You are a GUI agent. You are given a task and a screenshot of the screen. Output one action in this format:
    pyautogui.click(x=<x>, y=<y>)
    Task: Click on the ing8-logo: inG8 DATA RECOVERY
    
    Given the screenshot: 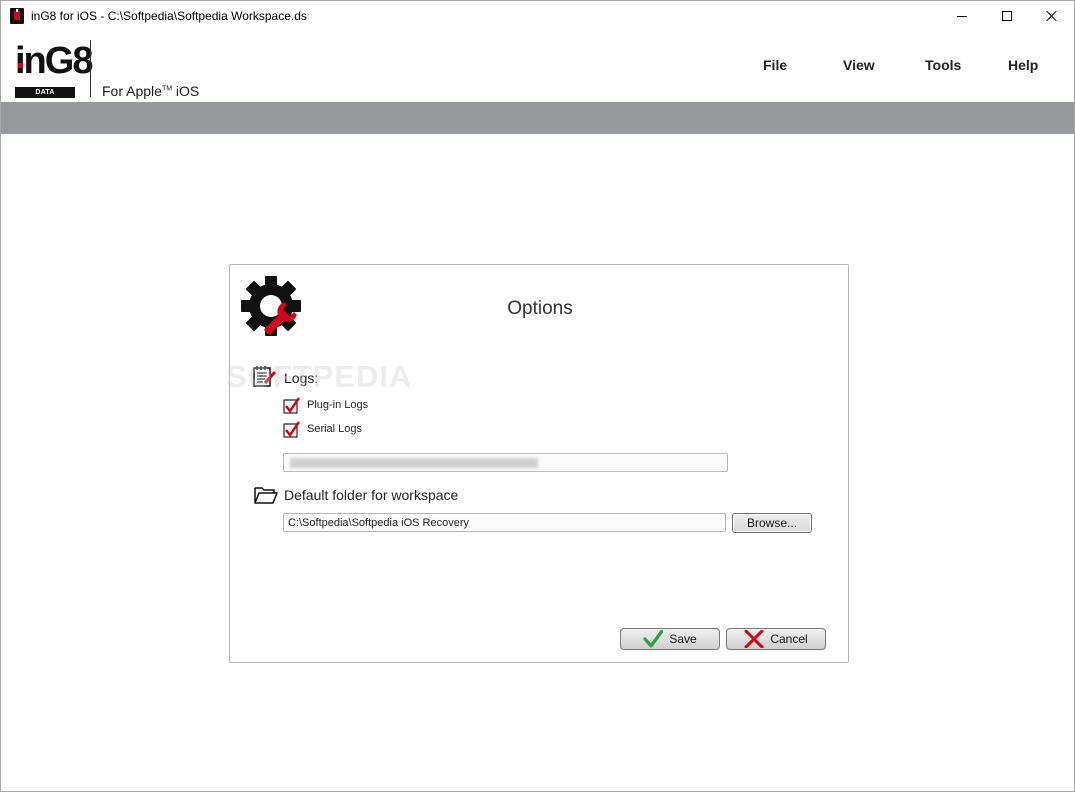 What is the action you would take?
    pyautogui.click(x=54, y=71)
    